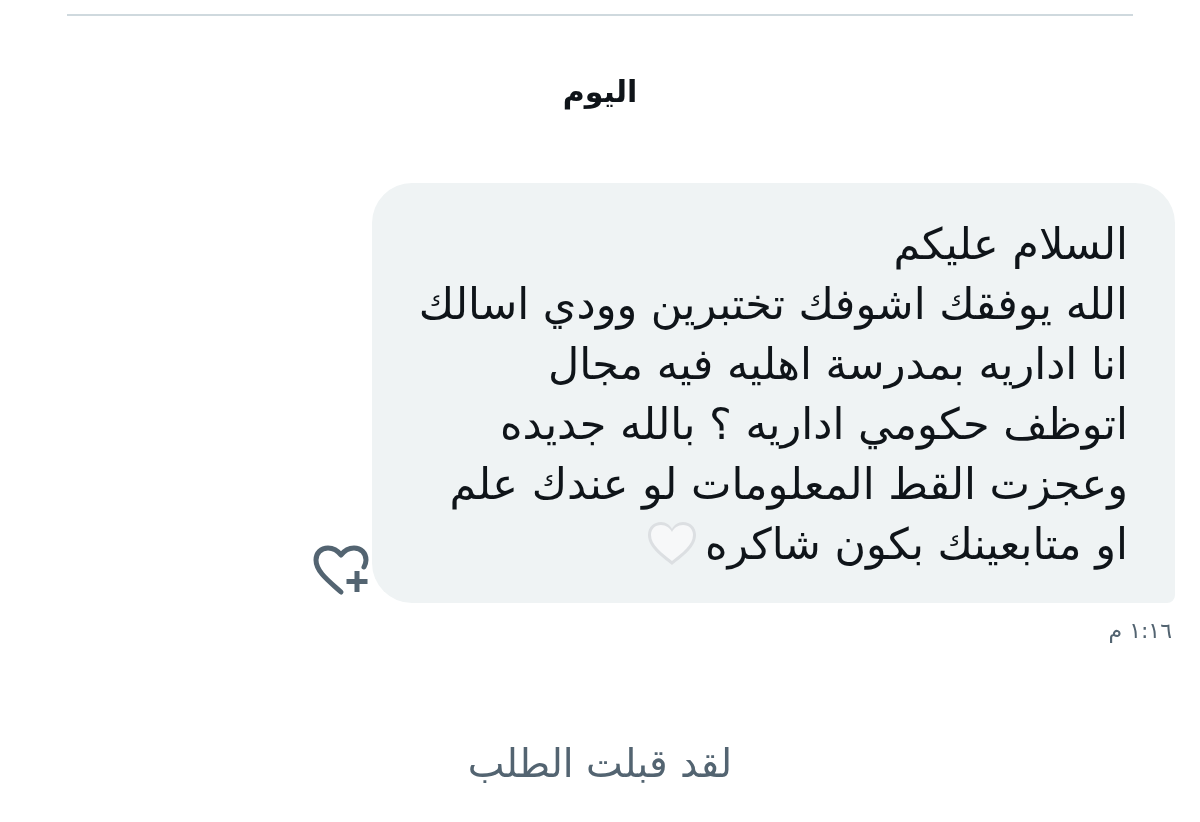 The image size is (1200, 822). Describe the element at coordinates (788, 485) in the screenshot. I see `message-text: وعجزت القط المعلومات لو عندك علم` at that location.